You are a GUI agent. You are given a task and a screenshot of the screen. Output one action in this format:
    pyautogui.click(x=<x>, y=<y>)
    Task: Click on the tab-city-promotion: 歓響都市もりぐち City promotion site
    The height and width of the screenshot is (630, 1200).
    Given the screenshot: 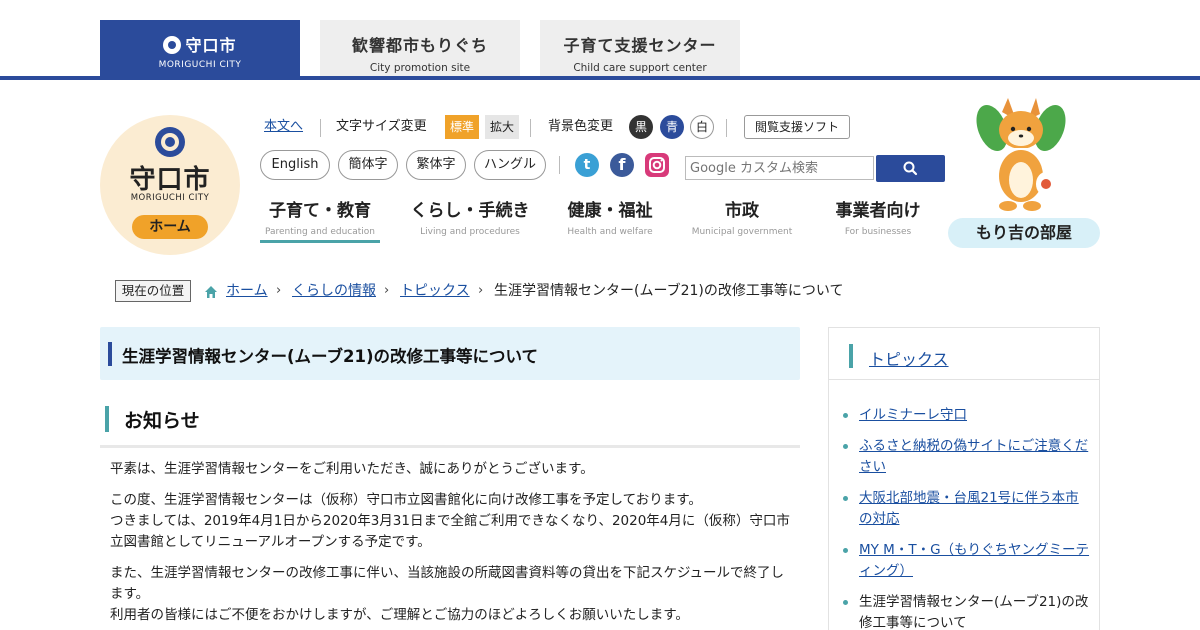 What is the action you would take?
    pyautogui.click(x=420, y=48)
    